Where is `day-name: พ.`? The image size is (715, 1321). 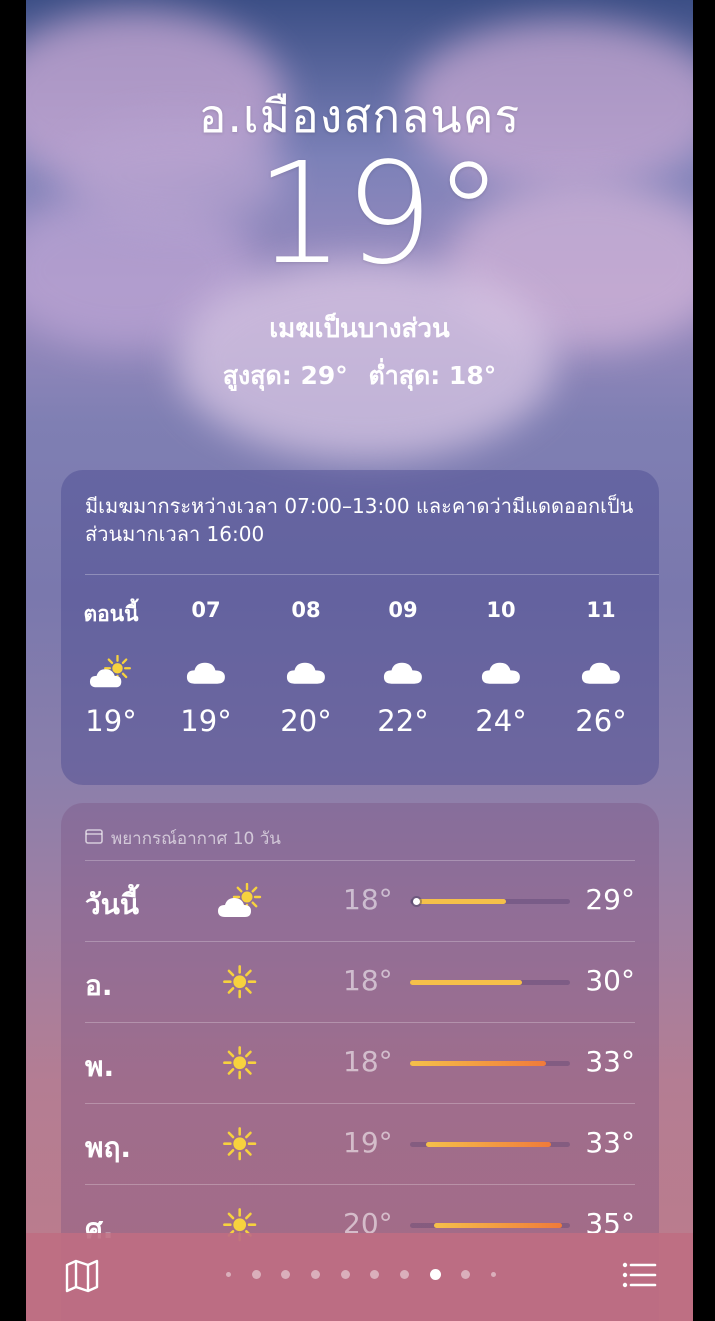 day-name: พ. is located at coordinates (100, 1066).